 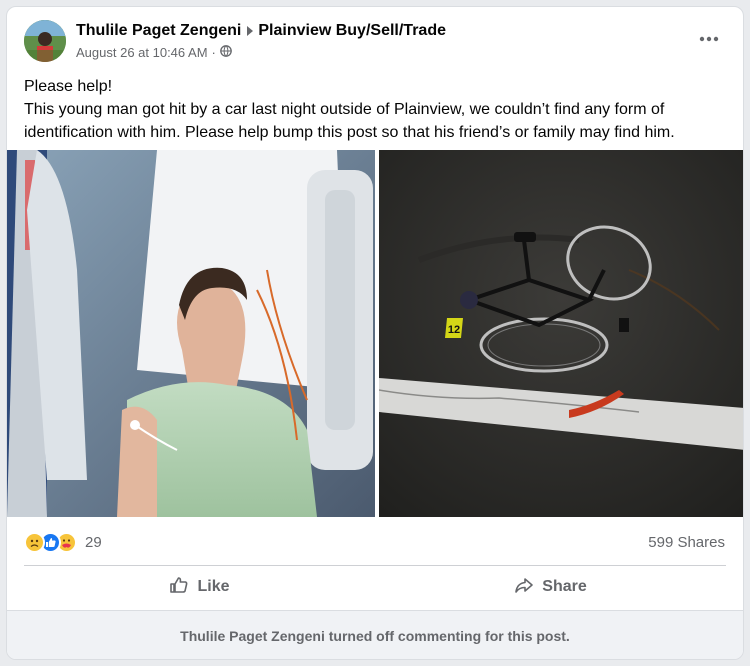 I want to click on share-button: Share, so click(x=550, y=587).